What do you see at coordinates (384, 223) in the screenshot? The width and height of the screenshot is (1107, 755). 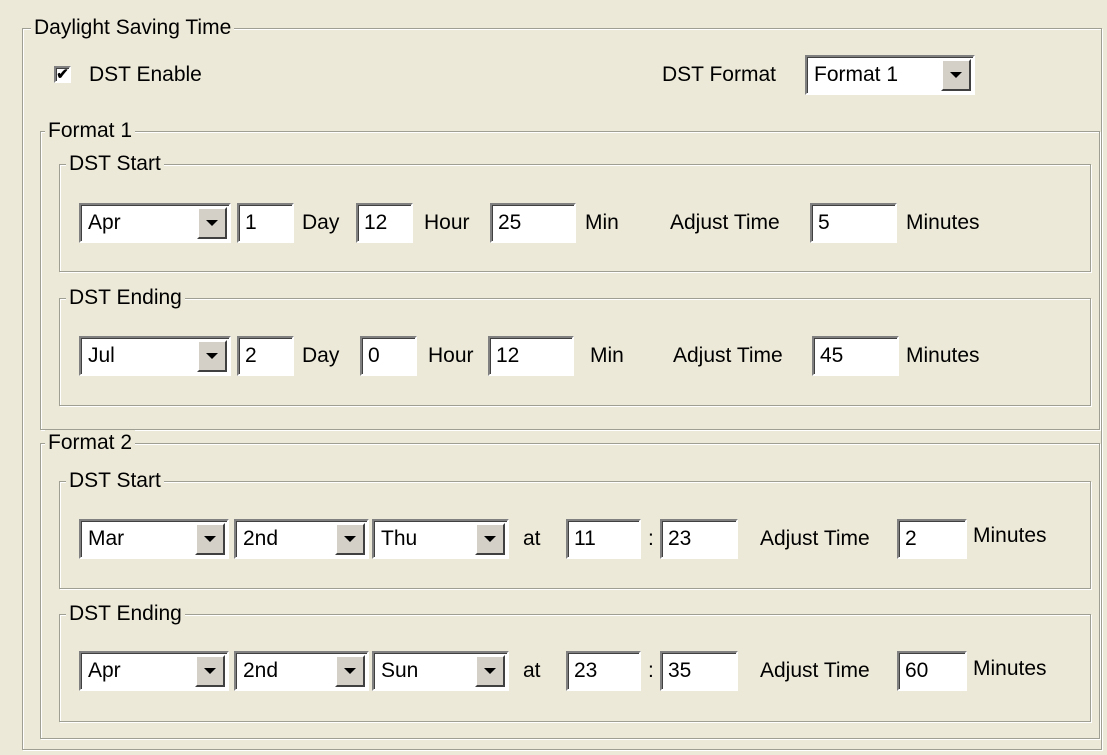 I see `format1-start-hour-input: 12` at bounding box center [384, 223].